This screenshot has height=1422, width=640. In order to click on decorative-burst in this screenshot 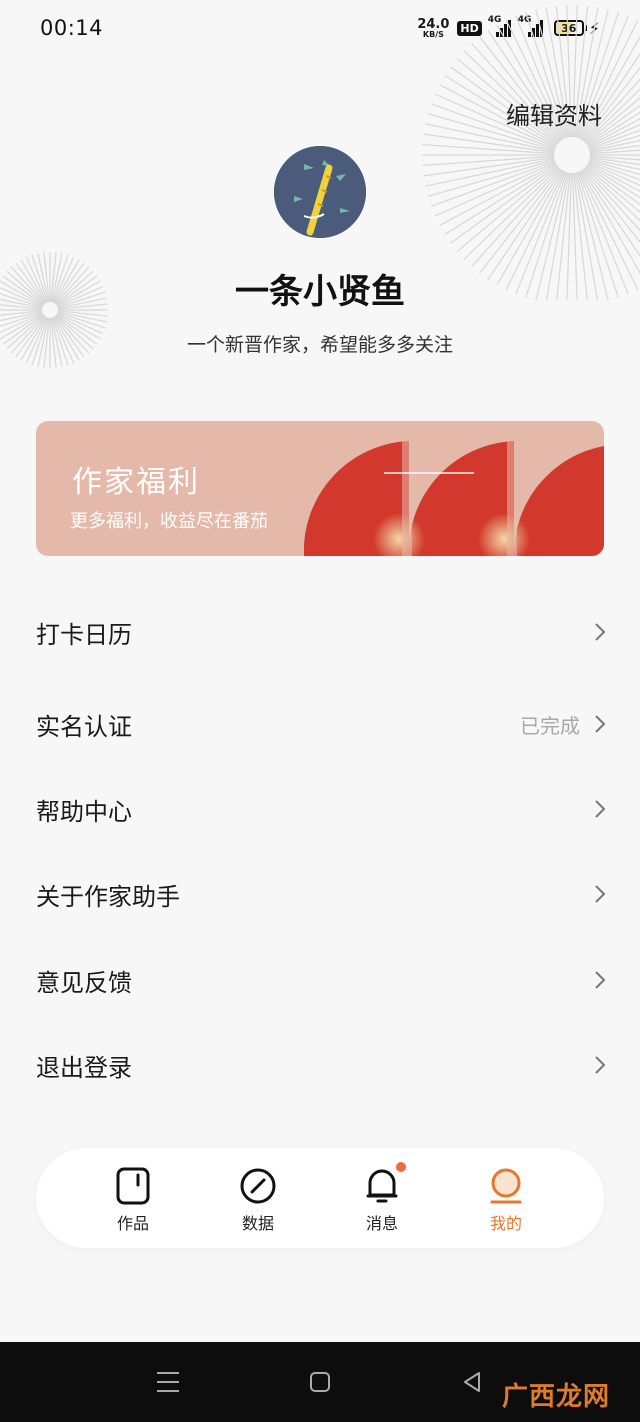, I will do `click(531, 152)`.